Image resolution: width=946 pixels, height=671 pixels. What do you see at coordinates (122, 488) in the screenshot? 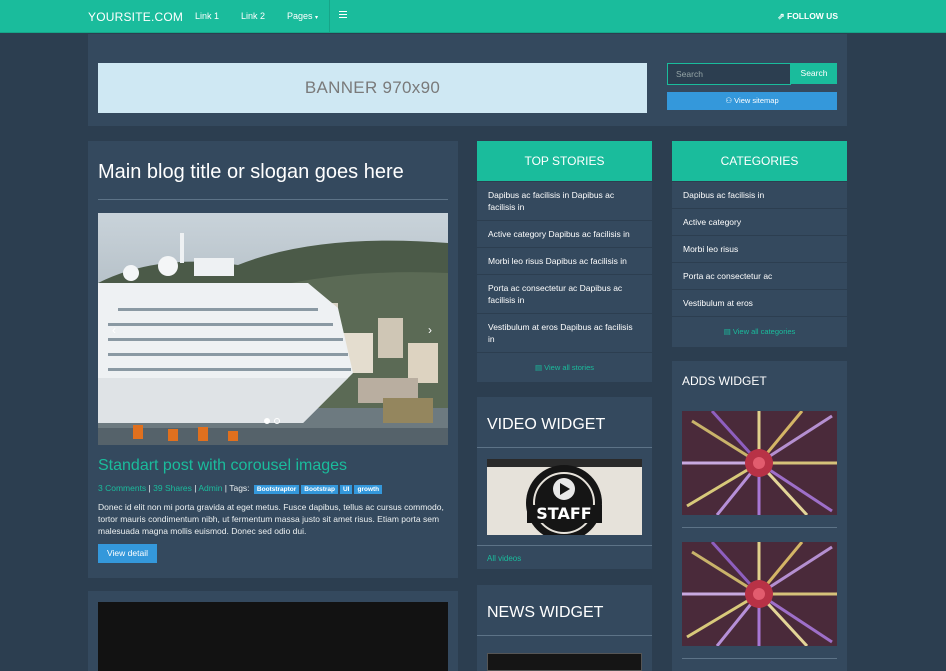
I see `comments-link: 3 Comments` at bounding box center [122, 488].